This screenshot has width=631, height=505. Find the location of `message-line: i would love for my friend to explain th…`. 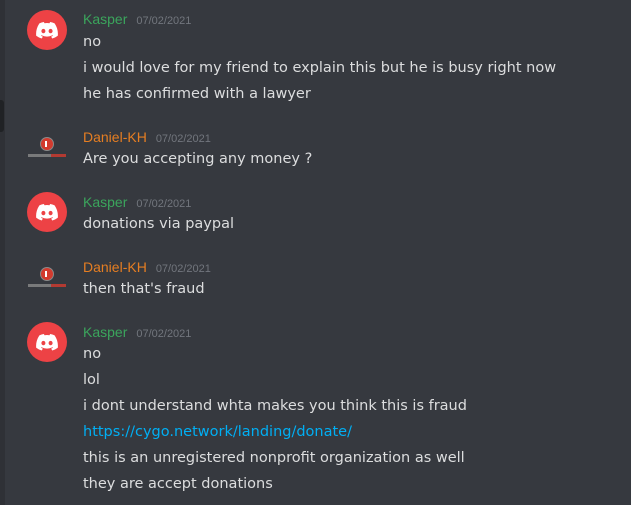

message-line: i would love for my friend to explain th… is located at coordinates (320, 68).